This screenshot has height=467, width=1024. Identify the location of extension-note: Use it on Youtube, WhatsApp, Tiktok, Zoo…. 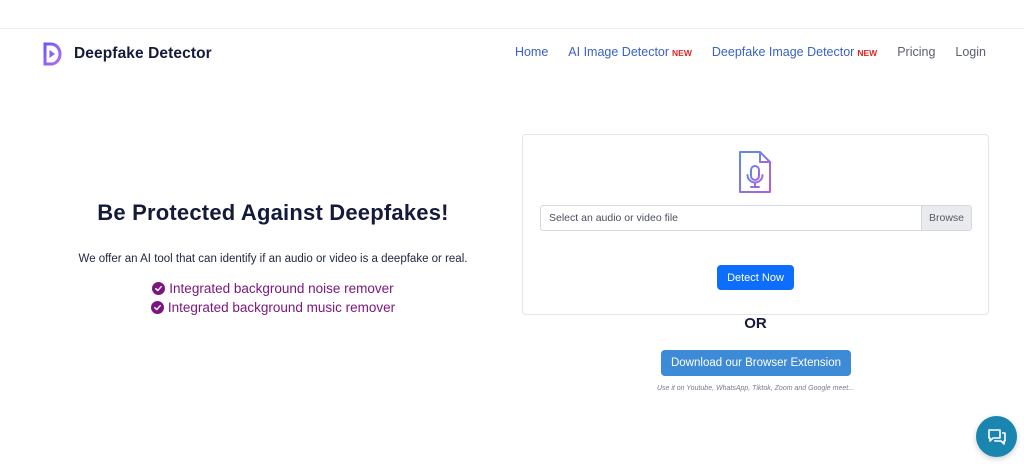
(755, 388).